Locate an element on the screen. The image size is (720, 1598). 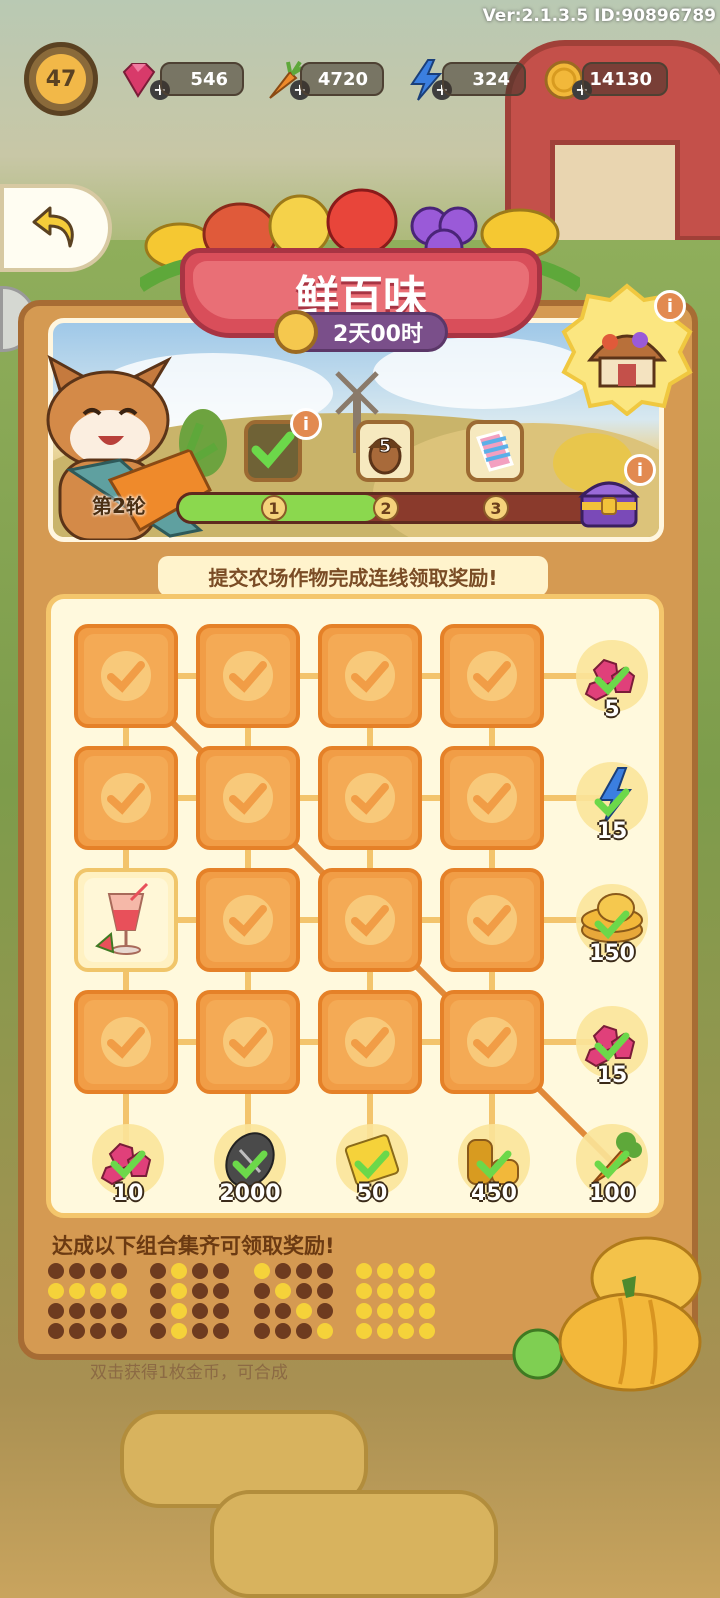
row-reward: 150 is located at coordinates (612, 923).